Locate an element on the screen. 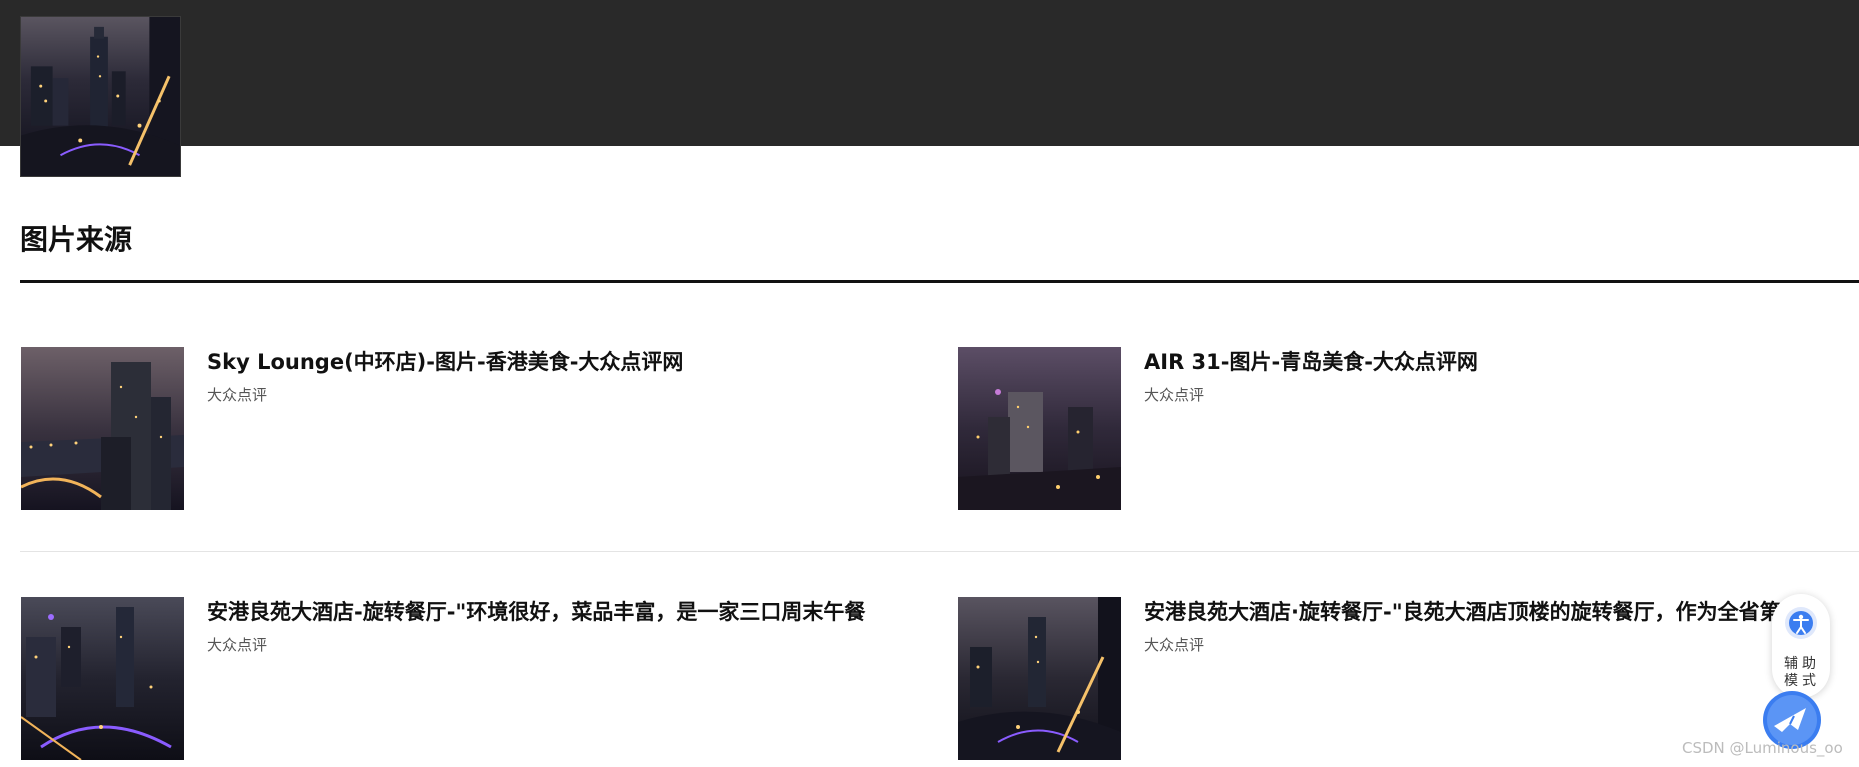  section-divider is located at coordinates (939, 281).